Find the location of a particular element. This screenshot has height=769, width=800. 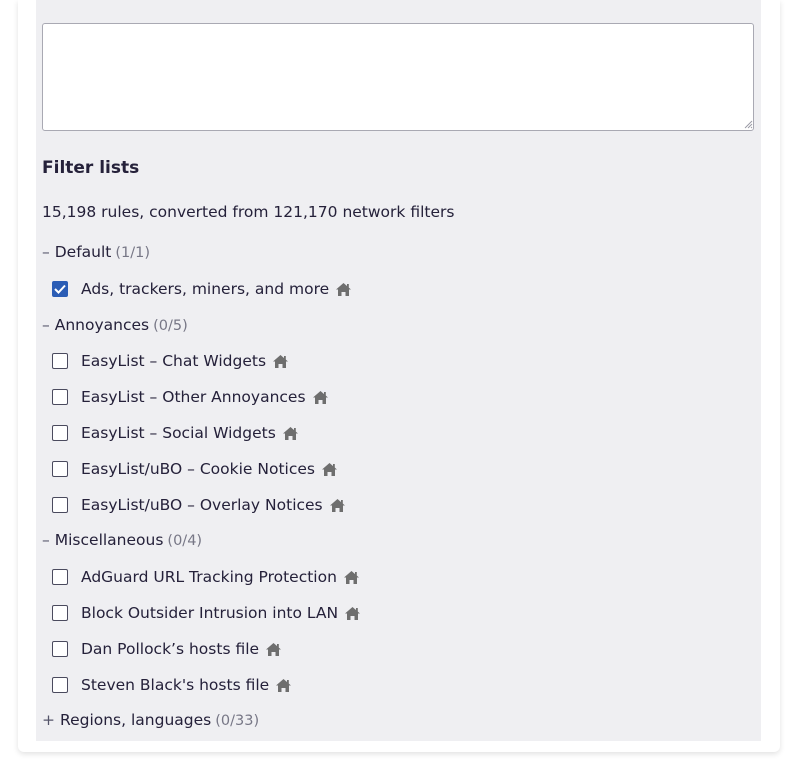

group-name: Regions, languages is located at coordinates (136, 720).